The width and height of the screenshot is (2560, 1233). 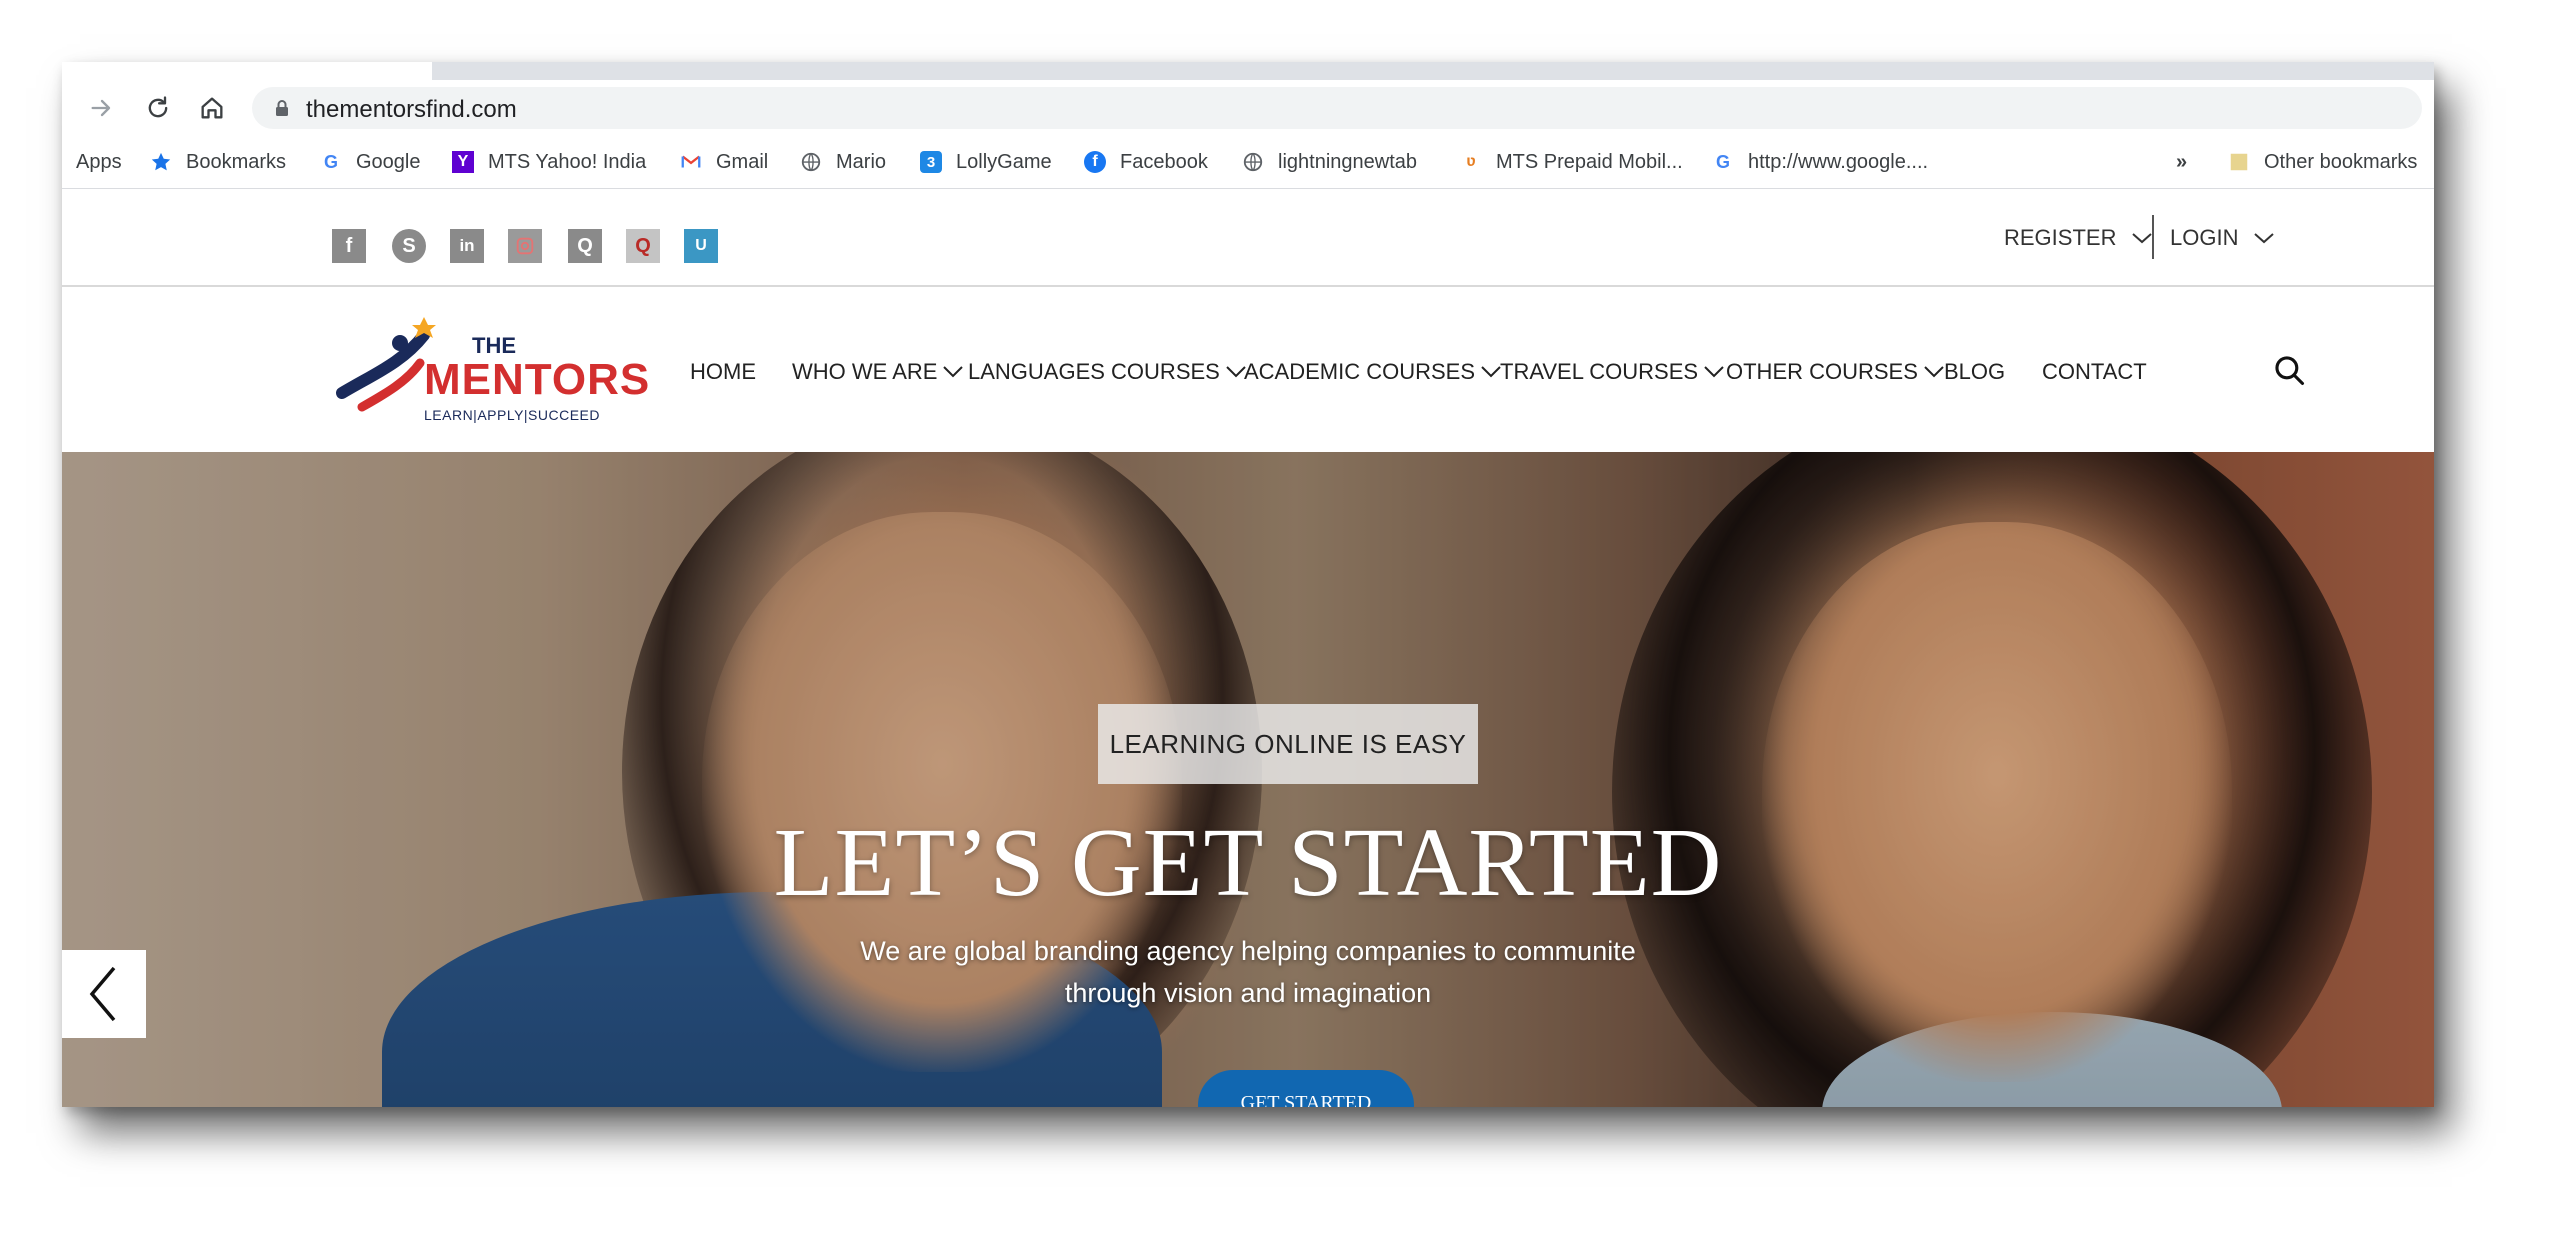 I want to click on url-text: thementorsfind.com, so click(x=411, y=109).